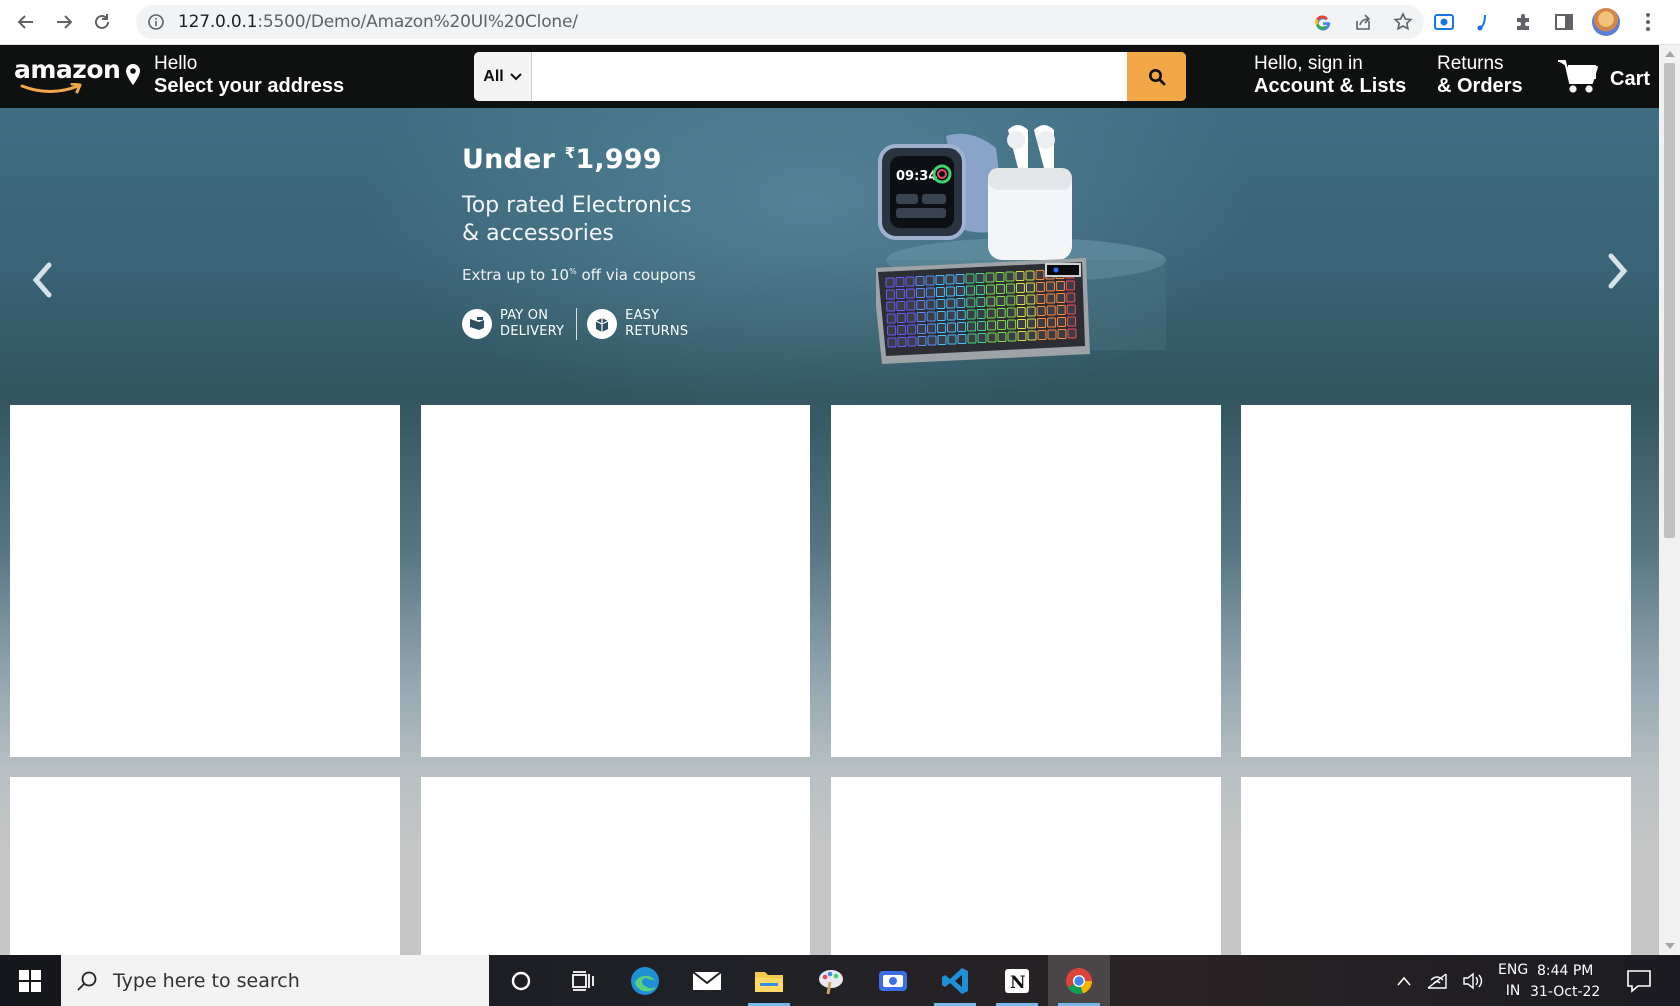 This screenshot has width=1680, height=1006. I want to click on address-prompt: Select your address, so click(249, 86).